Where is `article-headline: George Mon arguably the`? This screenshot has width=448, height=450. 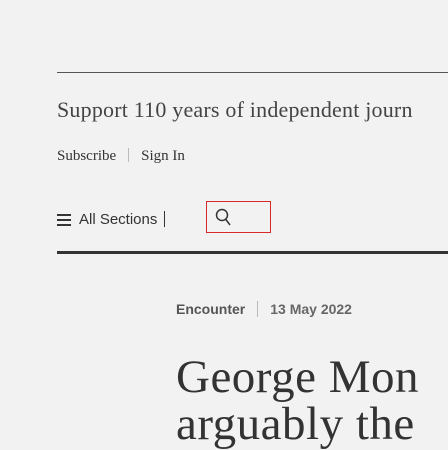
article-headline: George Mon arguably the is located at coordinates (297, 401).